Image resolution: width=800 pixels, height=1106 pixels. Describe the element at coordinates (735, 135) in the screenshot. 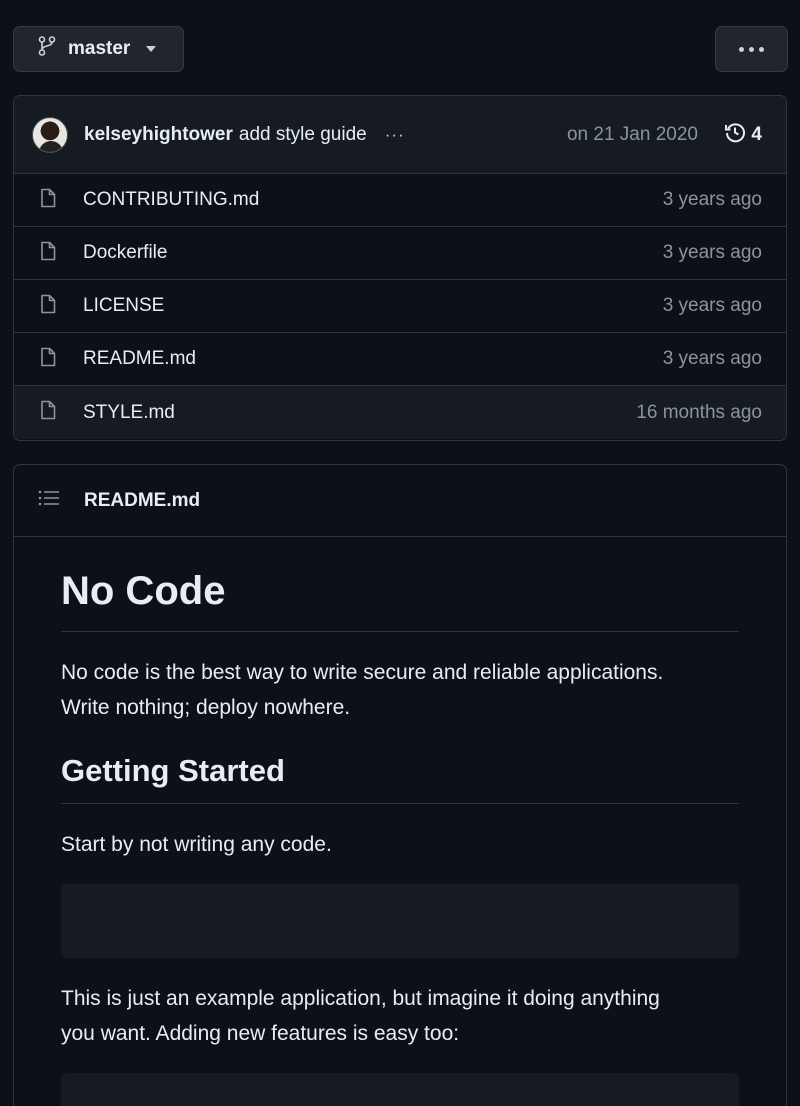

I see `history-icon` at that location.